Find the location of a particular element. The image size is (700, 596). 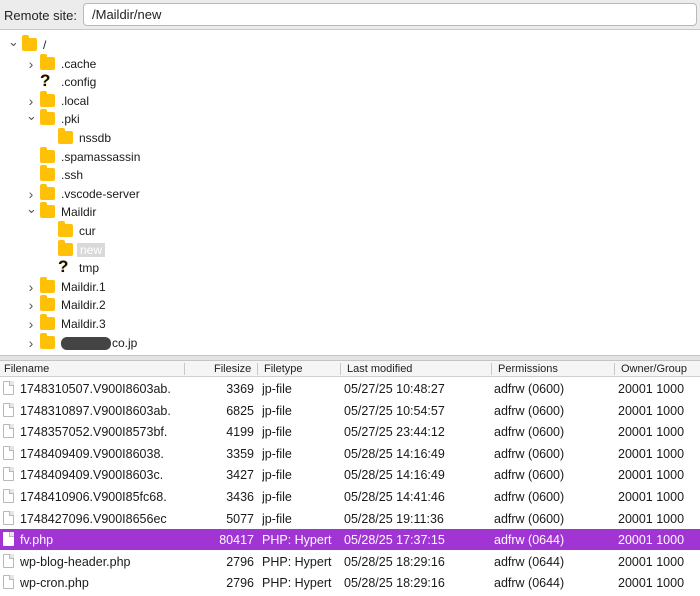

tree-node-label: Maildir.2 is located at coordinates (83, 305).